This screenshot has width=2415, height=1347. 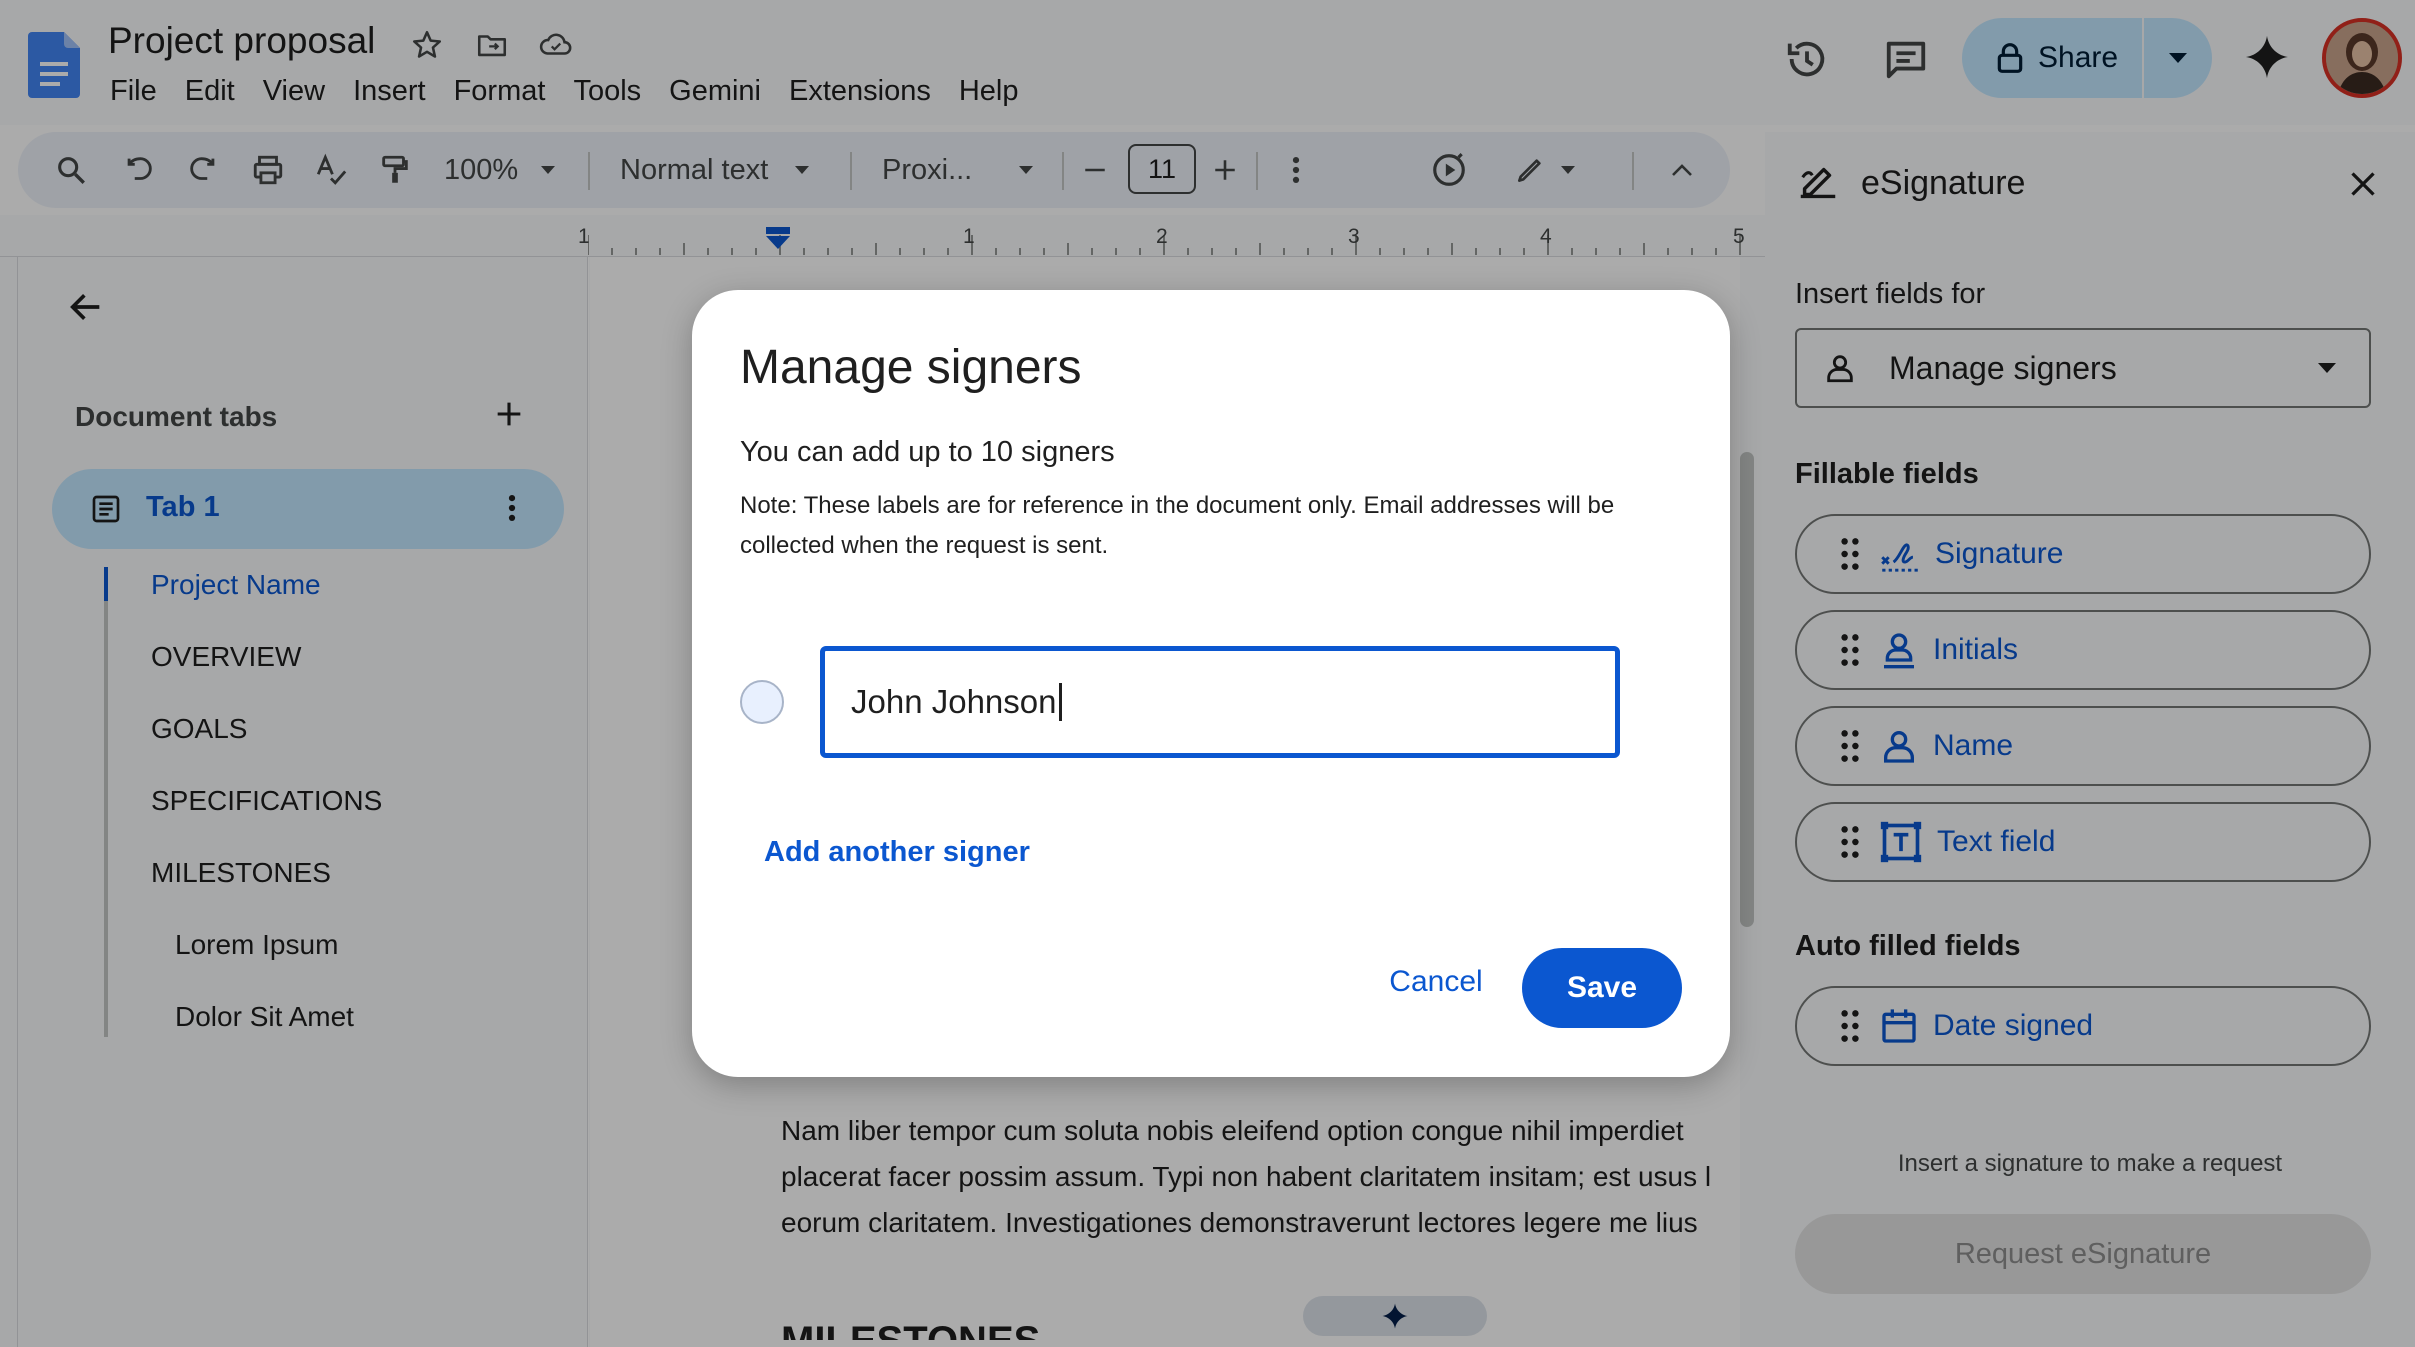 What do you see at coordinates (911, 367) in the screenshot?
I see `dialog-title: Manage signers` at bounding box center [911, 367].